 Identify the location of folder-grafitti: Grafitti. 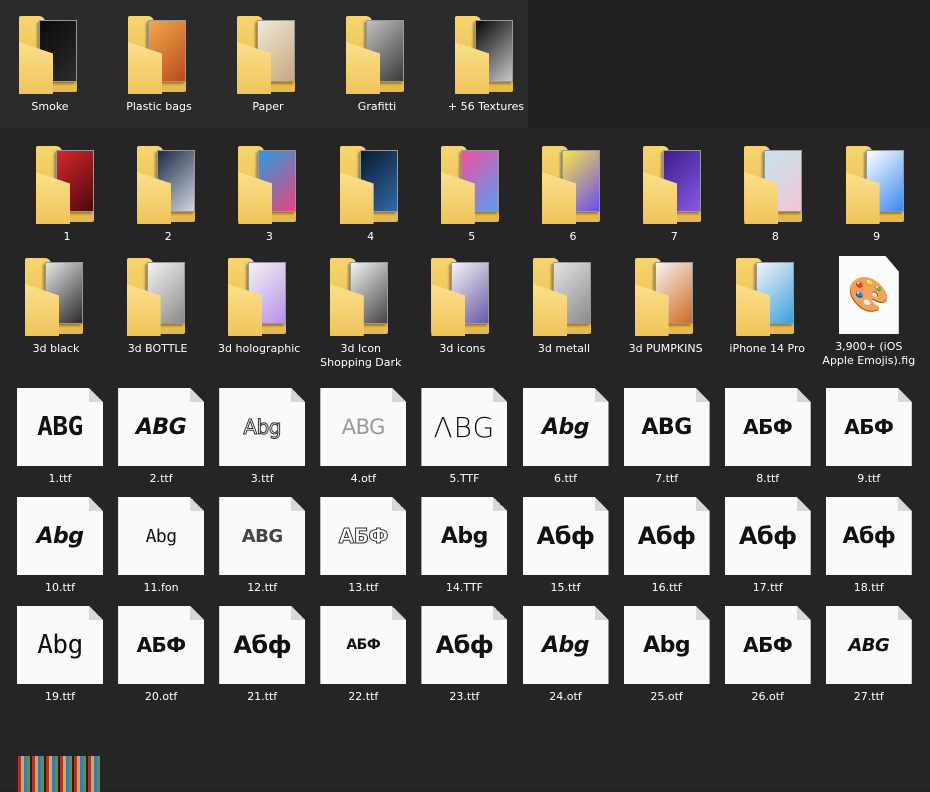
(377, 64).